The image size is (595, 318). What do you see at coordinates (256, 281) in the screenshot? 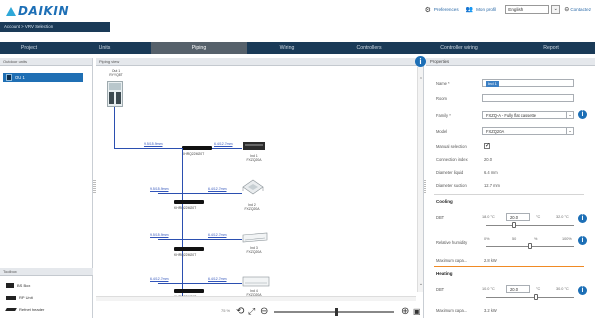
I see `floor-standing-unit-icon` at bounding box center [256, 281].